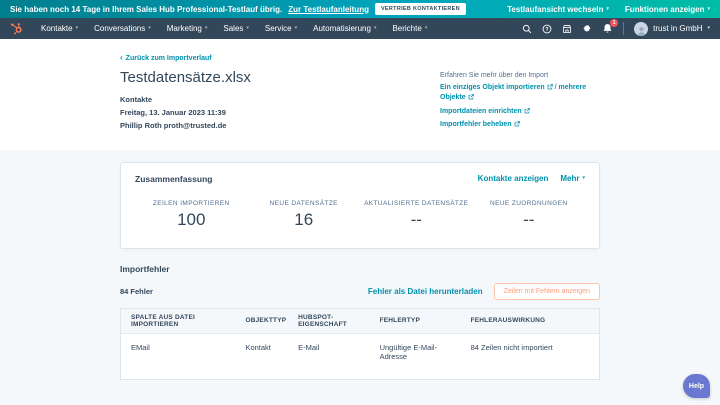 This screenshot has height=405, width=720. What do you see at coordinates (173, 112) in the screenshot?
I see `import-date: Freitag, 13. Januar 2023 11:39` at bounding box center [173, 112].